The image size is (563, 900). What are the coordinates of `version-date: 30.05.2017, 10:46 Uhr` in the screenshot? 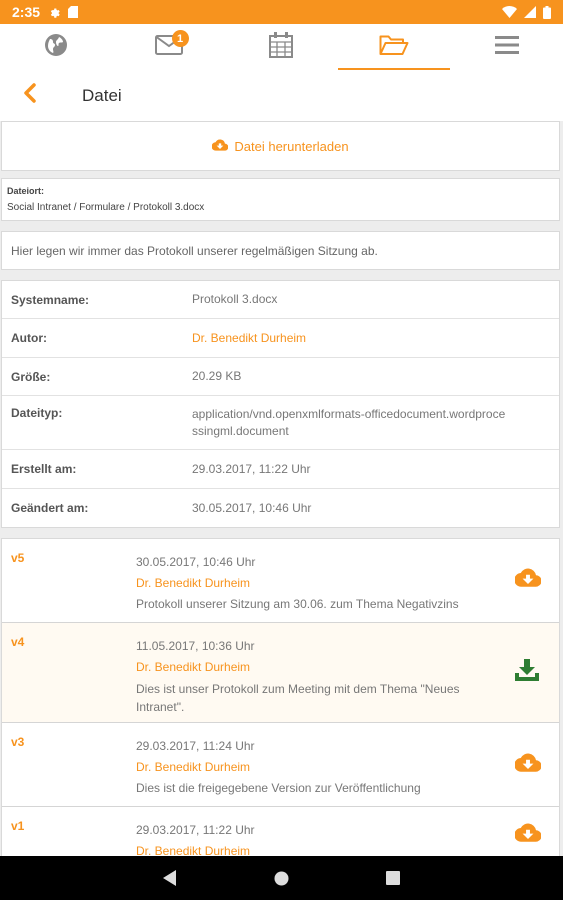 It's located at (196, 562).